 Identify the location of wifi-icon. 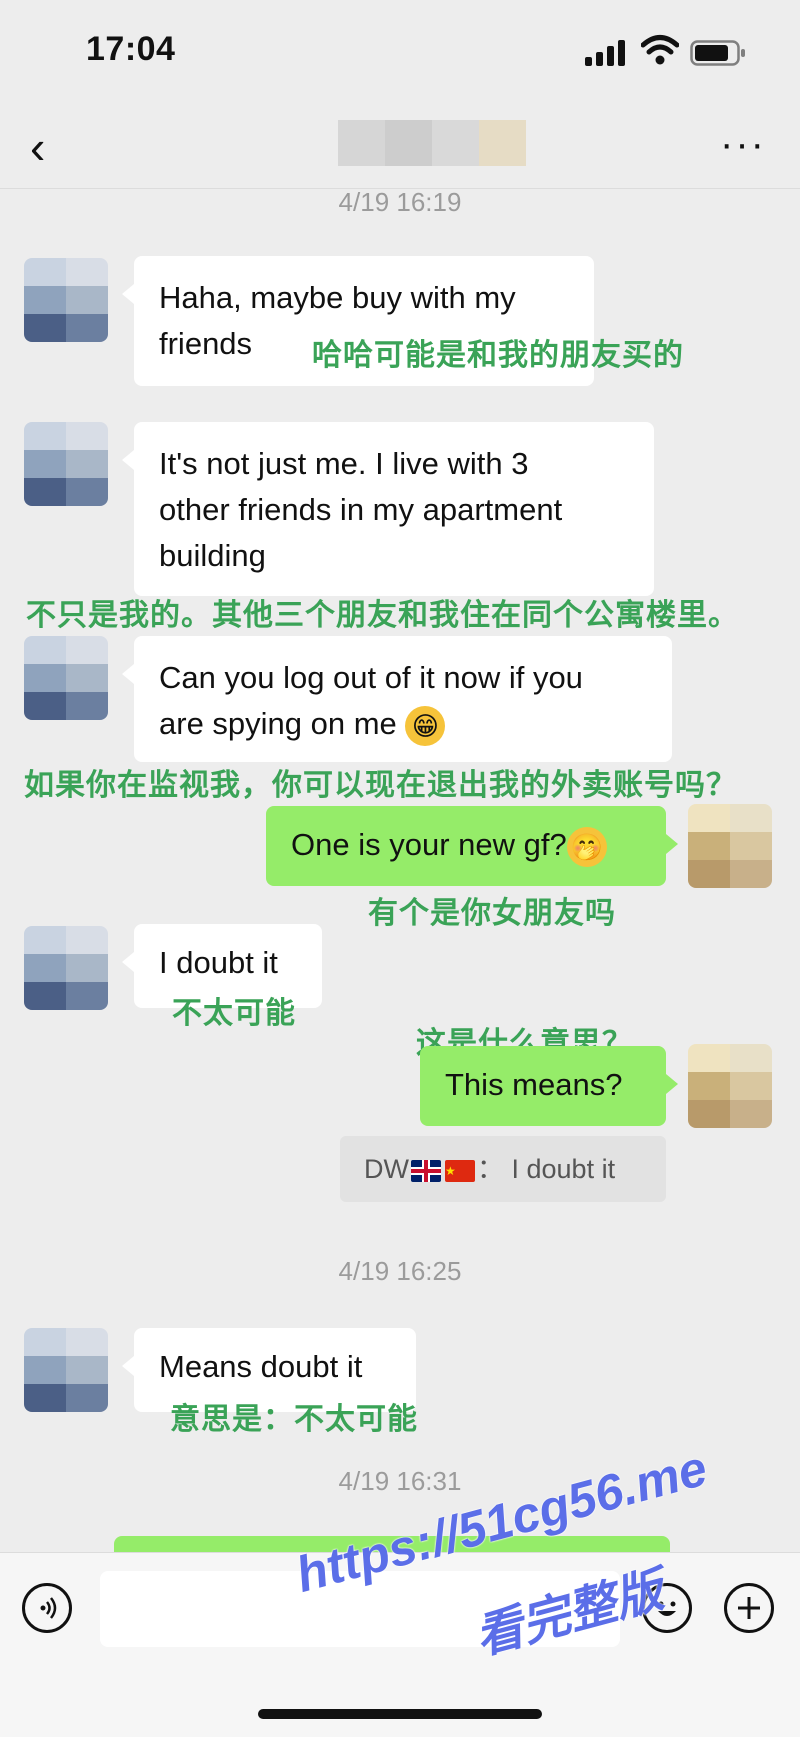
(660, 50).